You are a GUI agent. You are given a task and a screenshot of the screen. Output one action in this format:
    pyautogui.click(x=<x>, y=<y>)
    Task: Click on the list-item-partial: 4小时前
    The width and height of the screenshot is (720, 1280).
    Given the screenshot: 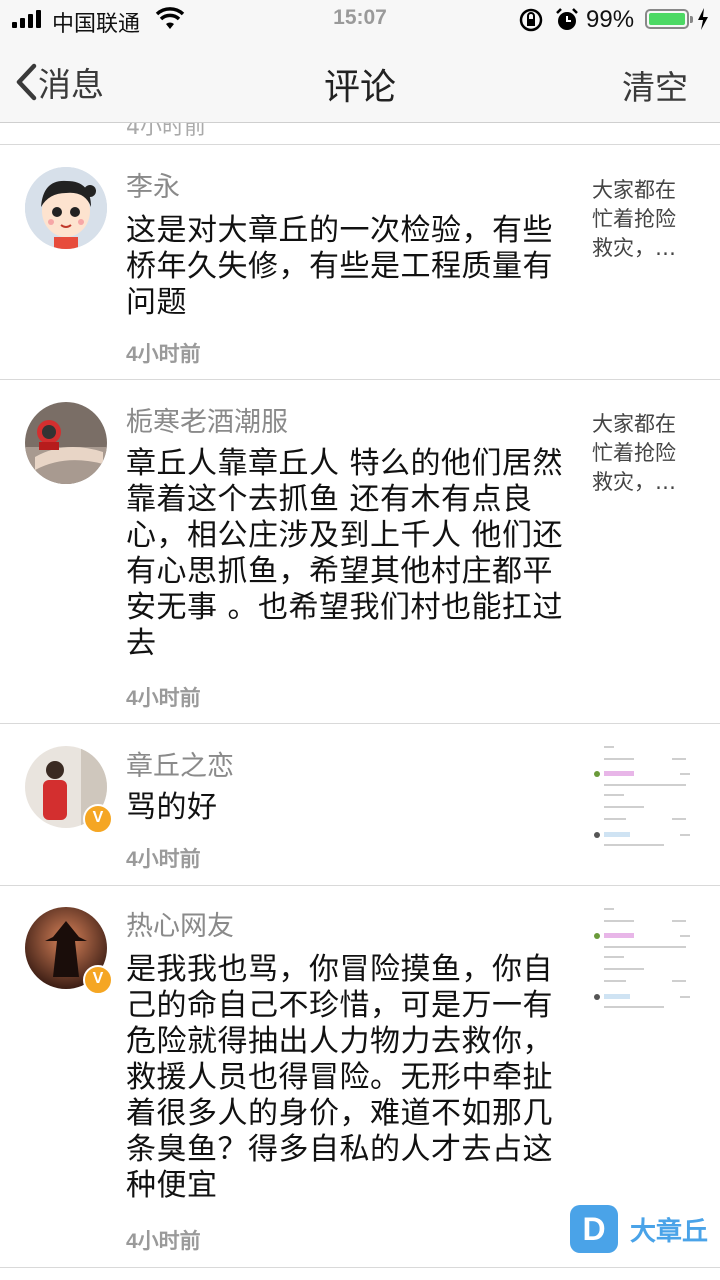 What is the action you would take?
    pyautogui.click(x=360, y=134)
    